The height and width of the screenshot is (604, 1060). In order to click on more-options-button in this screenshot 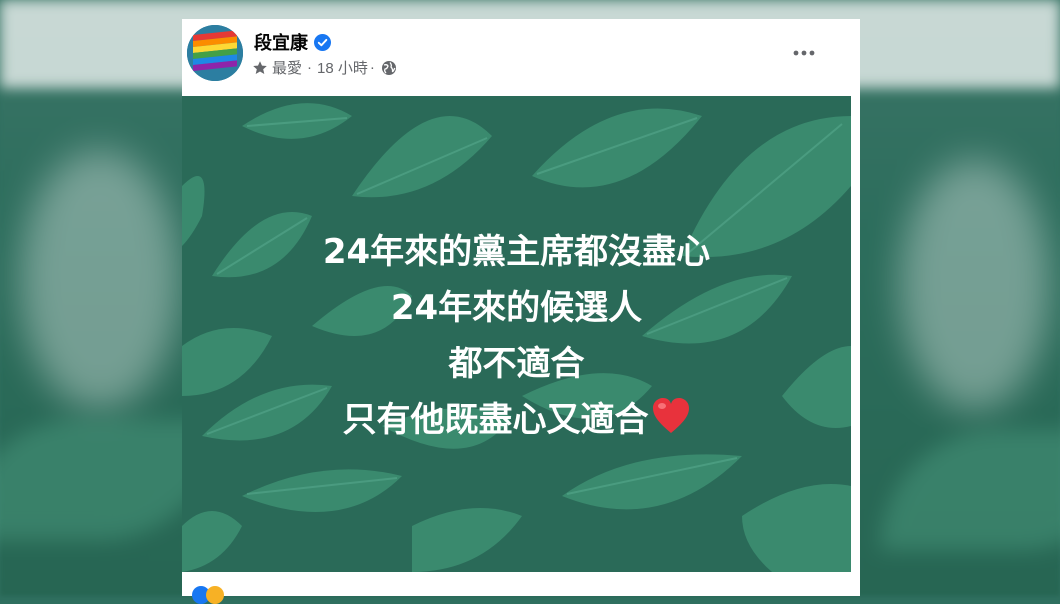, I will do `click(804, 53)`.